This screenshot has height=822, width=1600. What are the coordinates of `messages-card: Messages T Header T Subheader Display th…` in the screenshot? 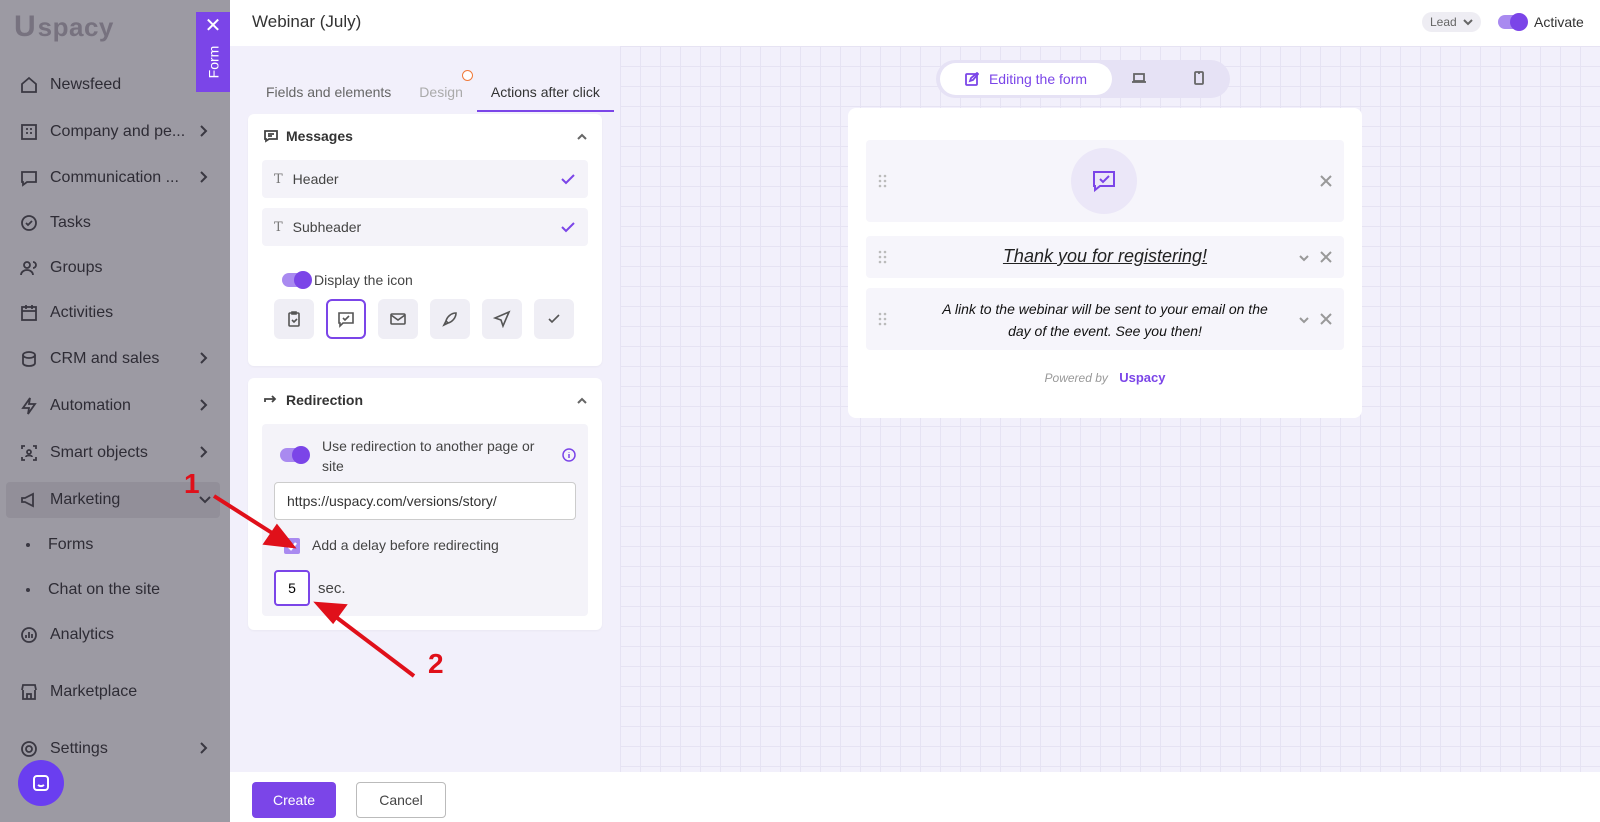 It's located at (425, 240).